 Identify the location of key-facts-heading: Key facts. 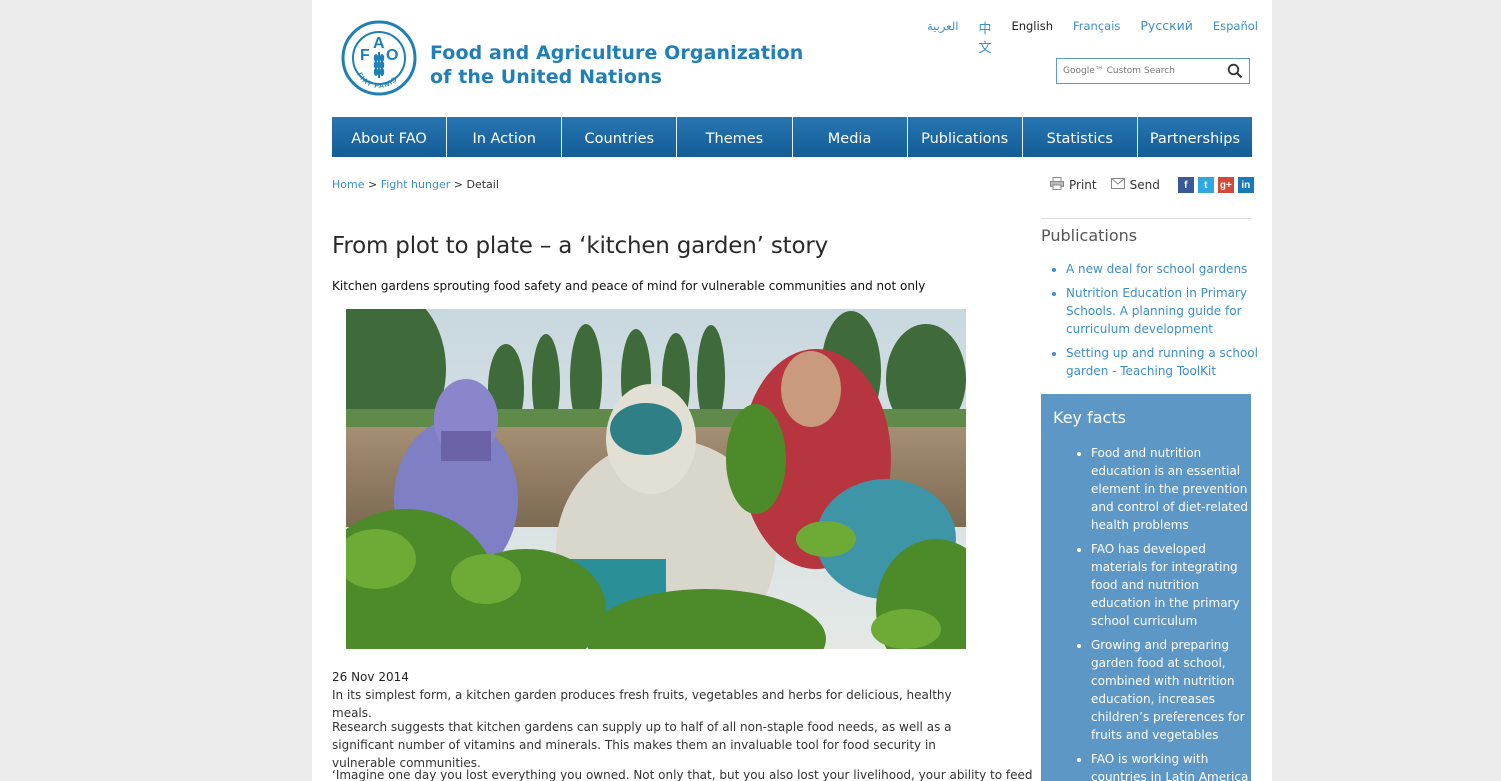
(1089, 417).